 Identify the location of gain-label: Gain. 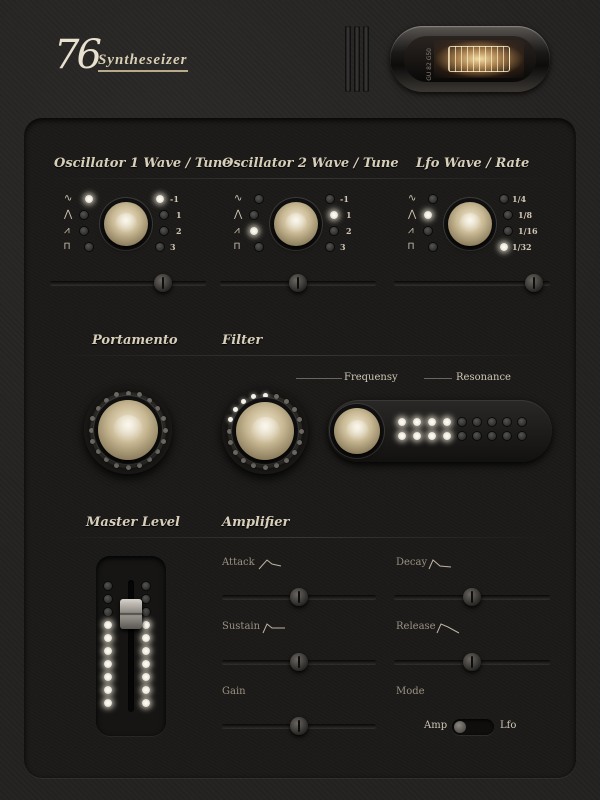
(234, 691).